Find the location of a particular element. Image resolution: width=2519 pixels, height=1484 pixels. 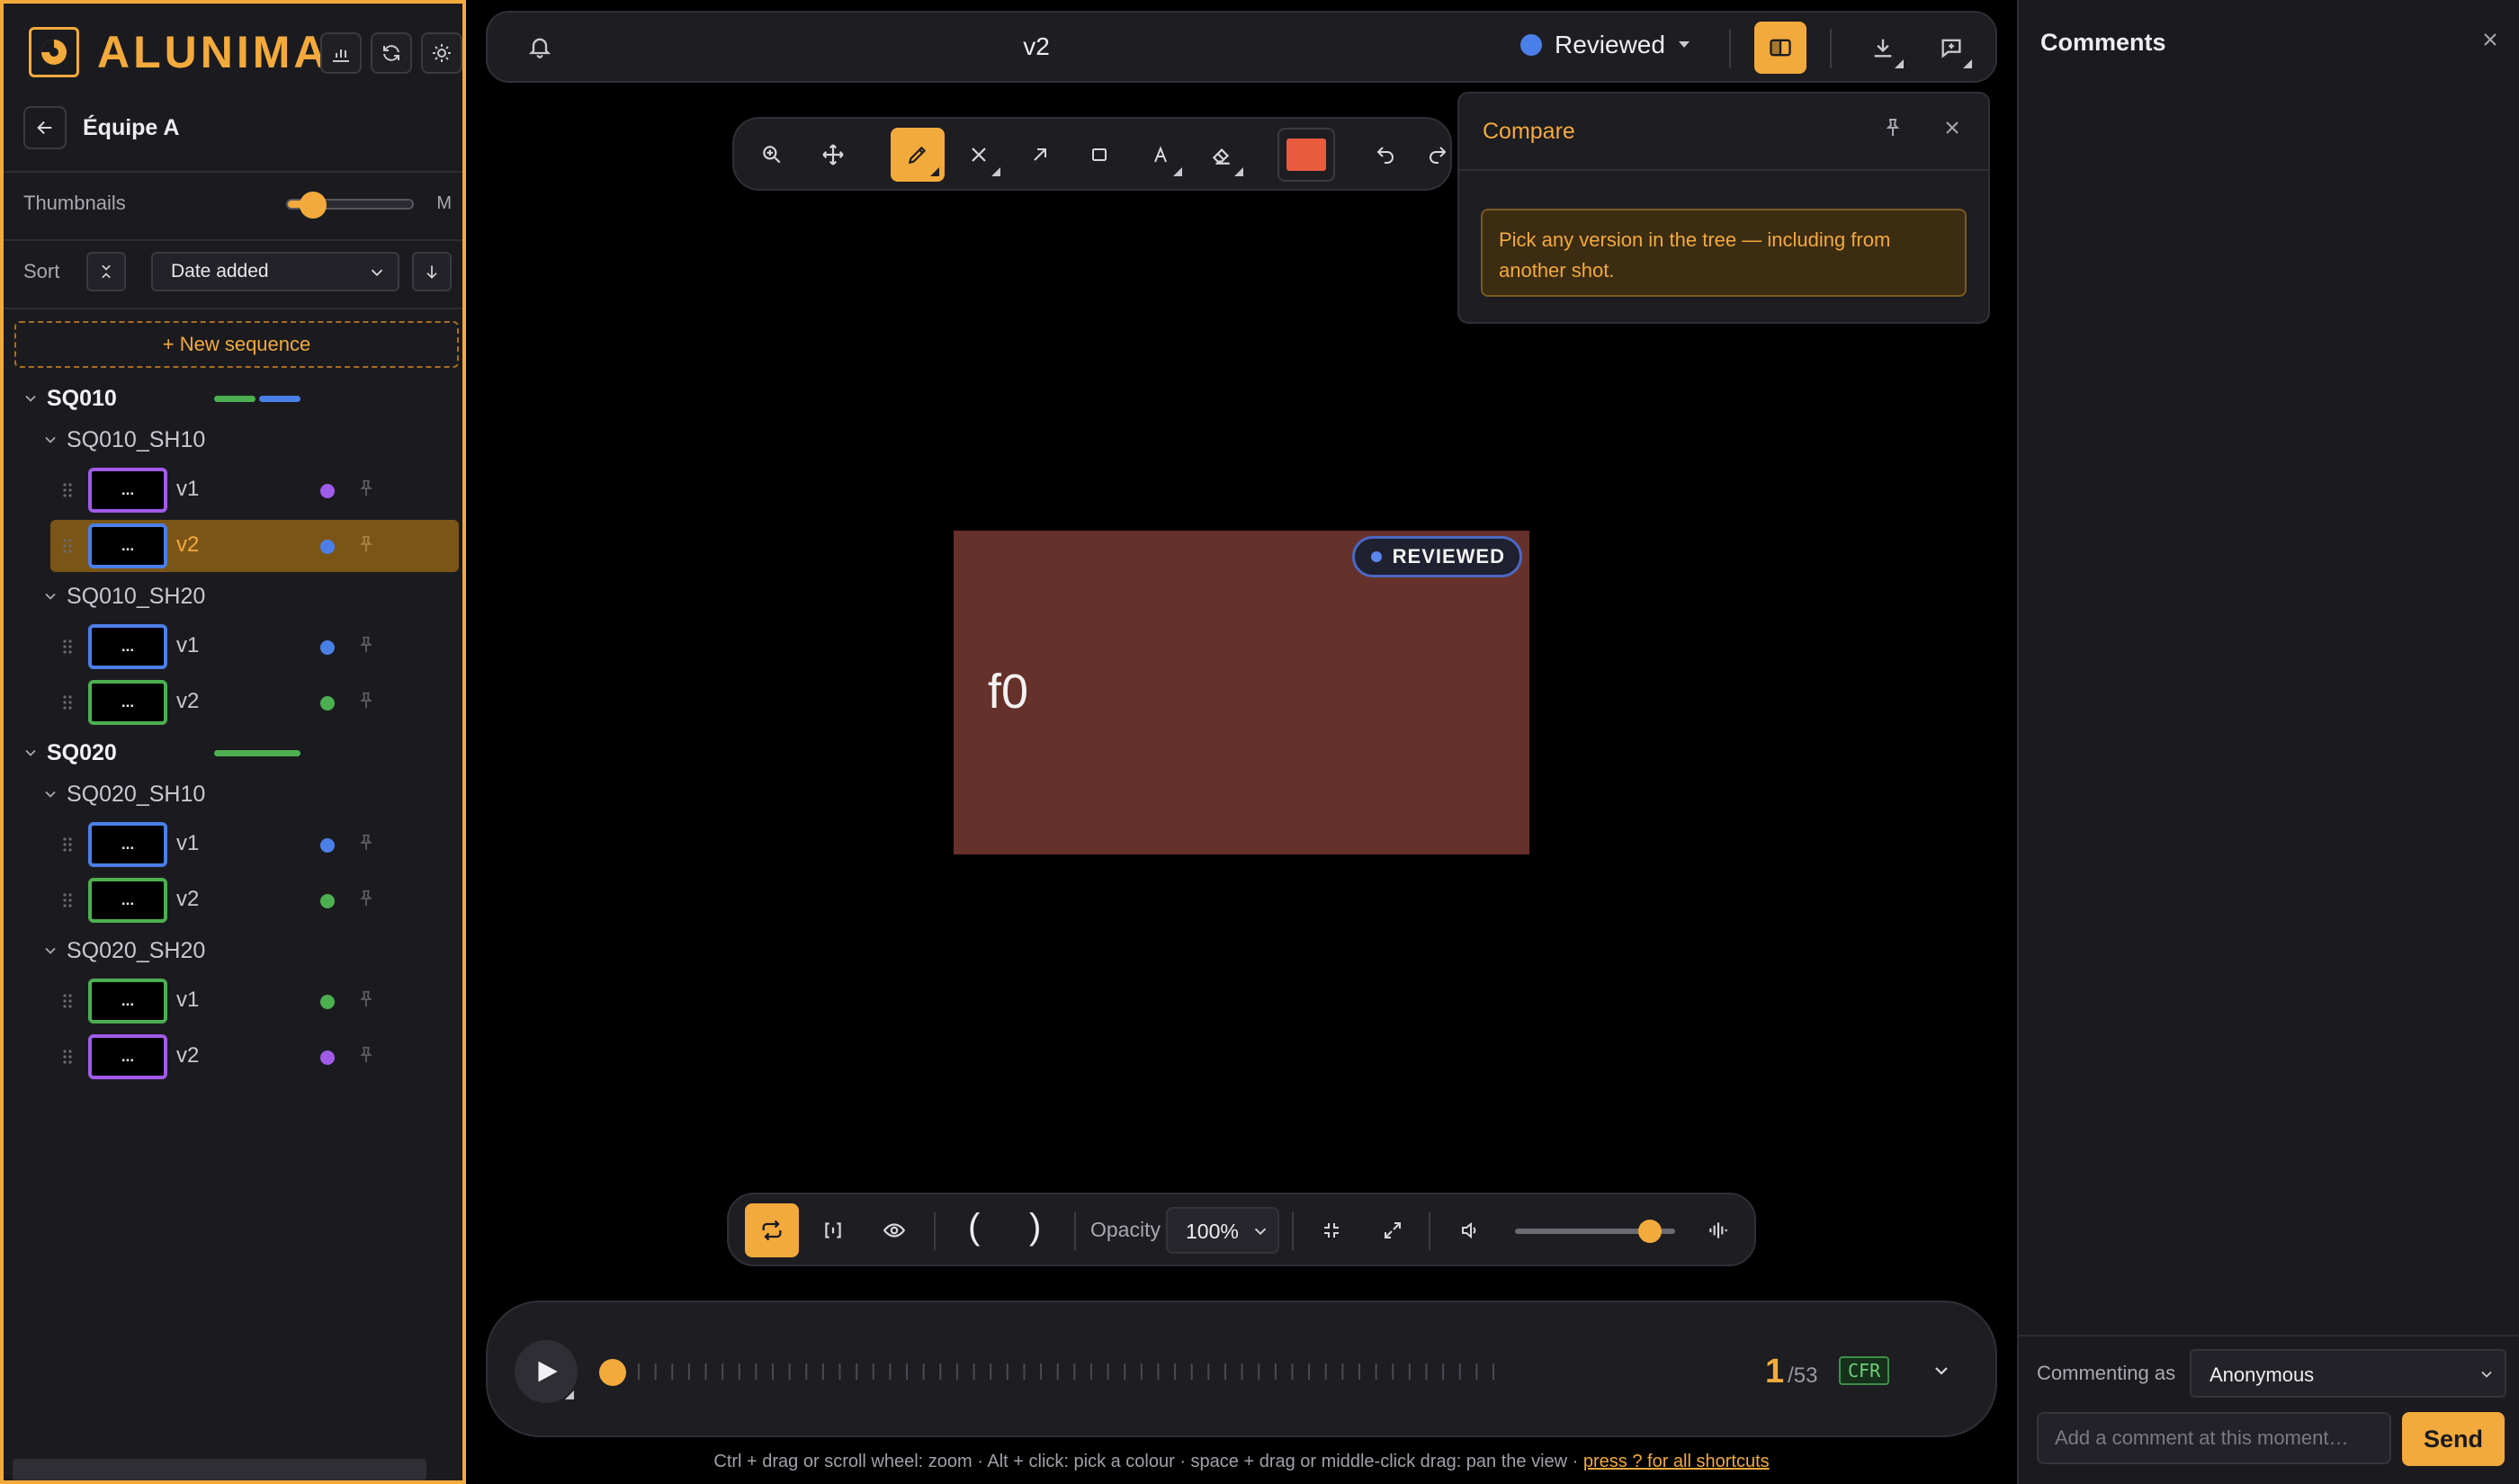

comment-input is located at coordinates (2214, 1438).